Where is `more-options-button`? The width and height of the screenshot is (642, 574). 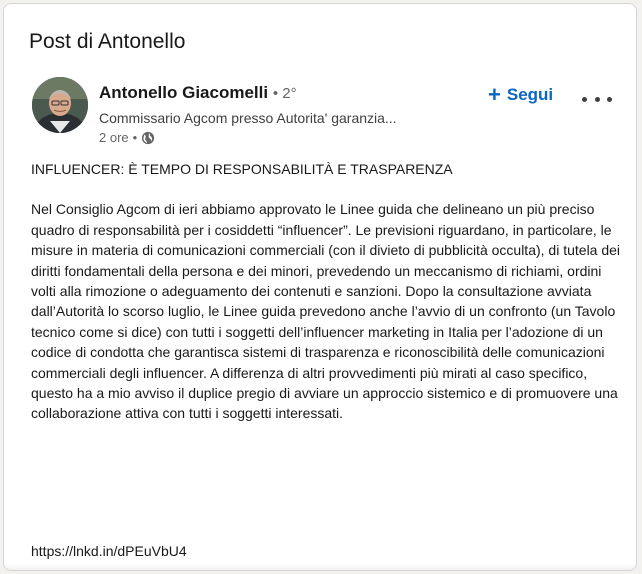
more-options-button is located at coordinates (597, 99).